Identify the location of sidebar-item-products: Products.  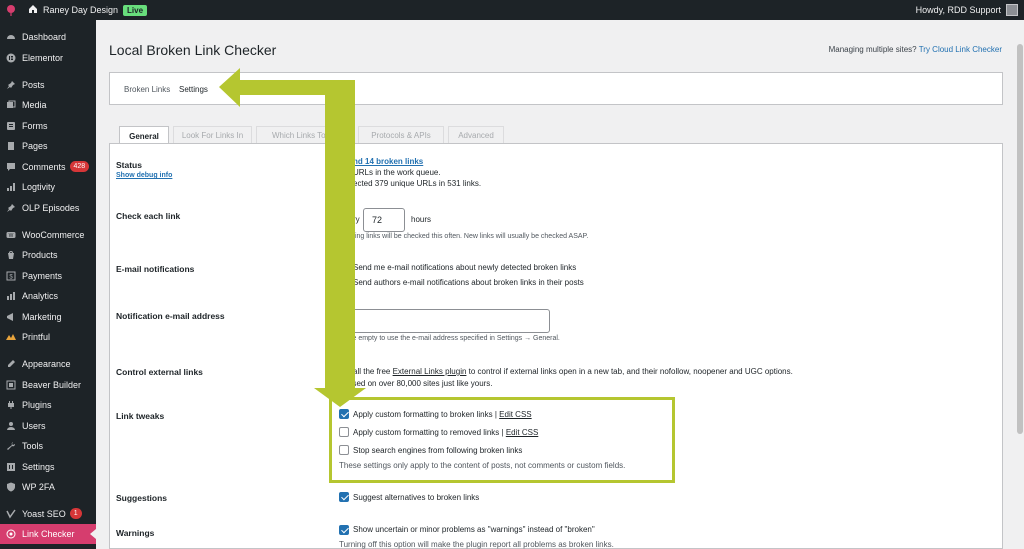
(48, 254).